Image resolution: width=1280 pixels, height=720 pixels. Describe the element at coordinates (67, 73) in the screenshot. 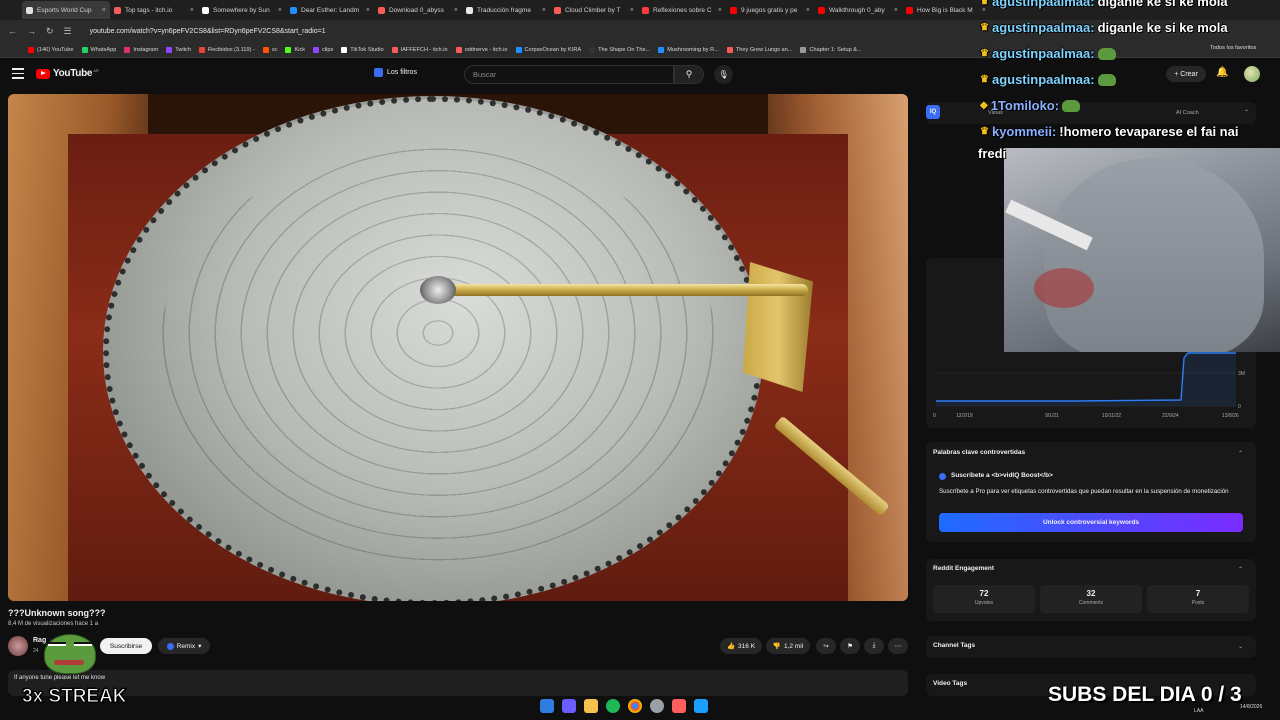

I see `youtube-logo: YouTube AR` at that location.